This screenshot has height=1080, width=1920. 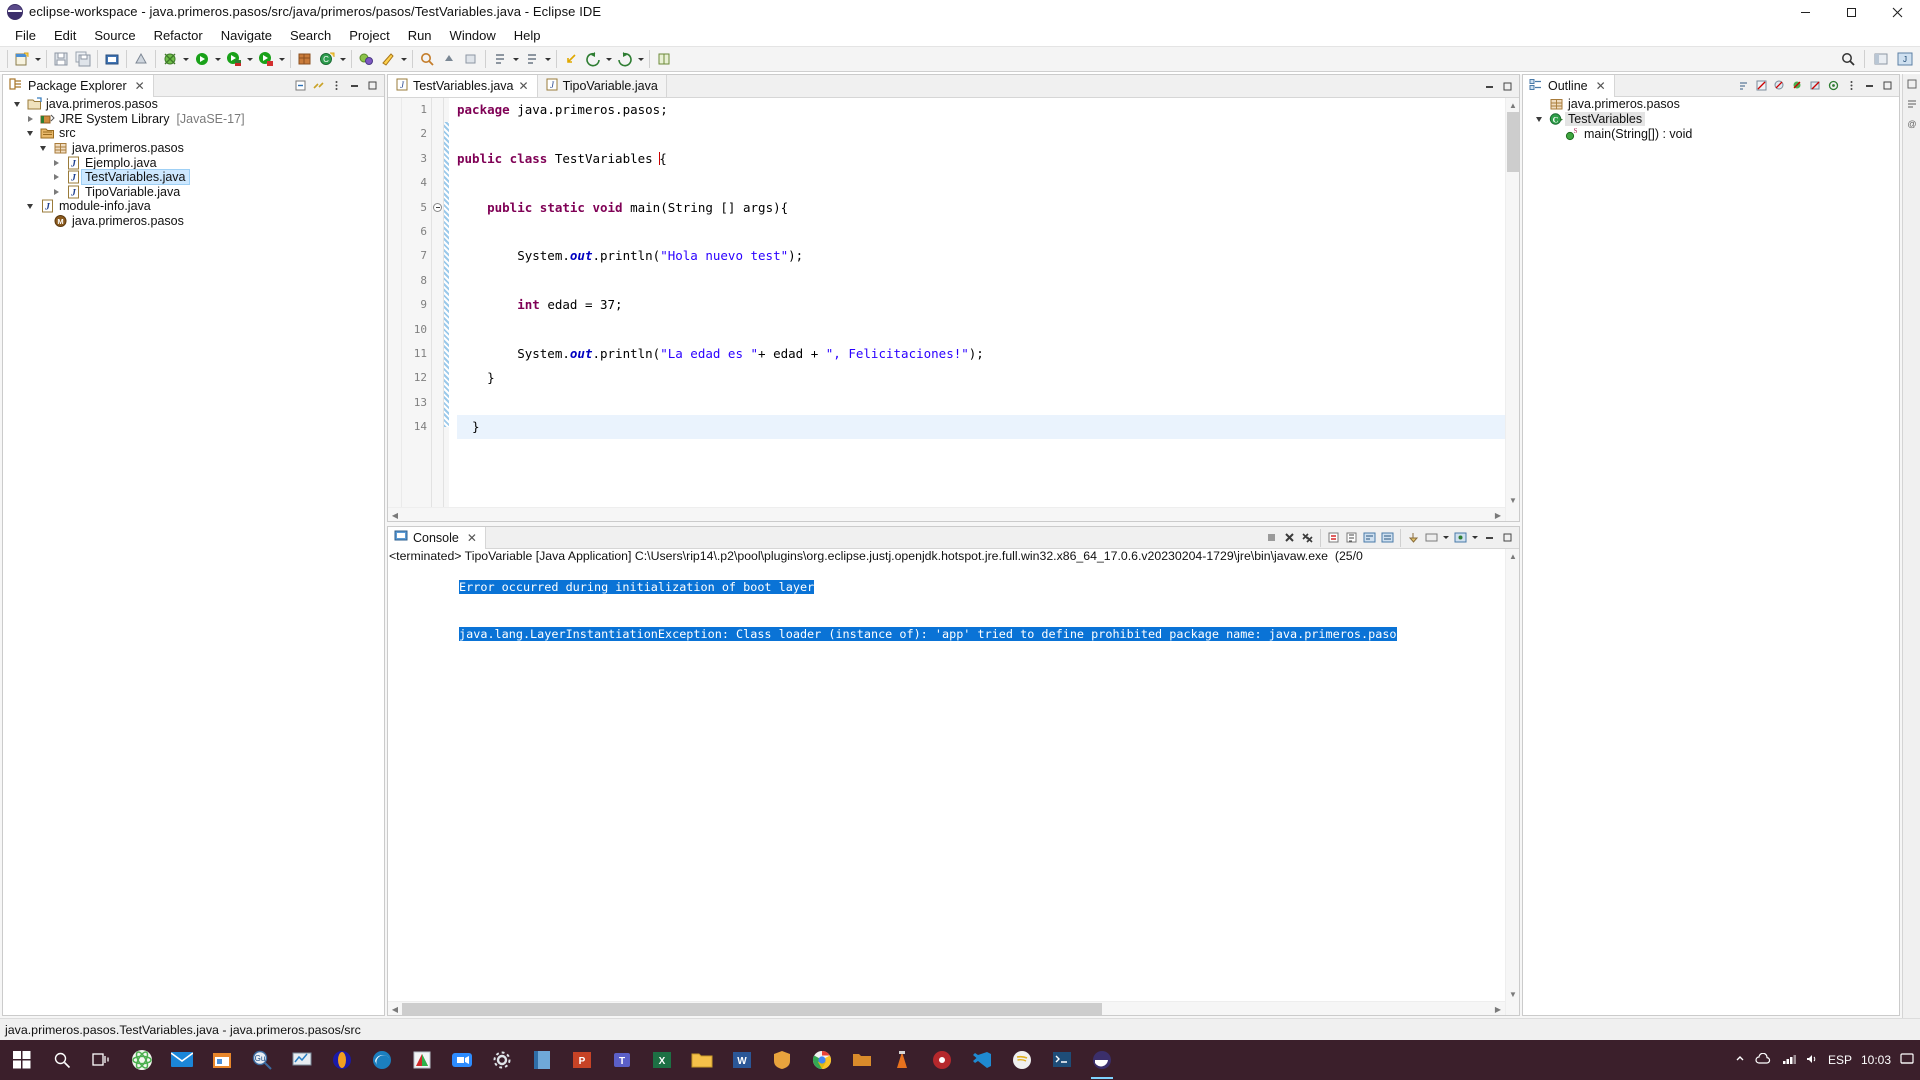 What do you see at coordinates (178, 35) in the screenshot?
I see `menu-refactor: Refactor` at bounding box center [178, 35].